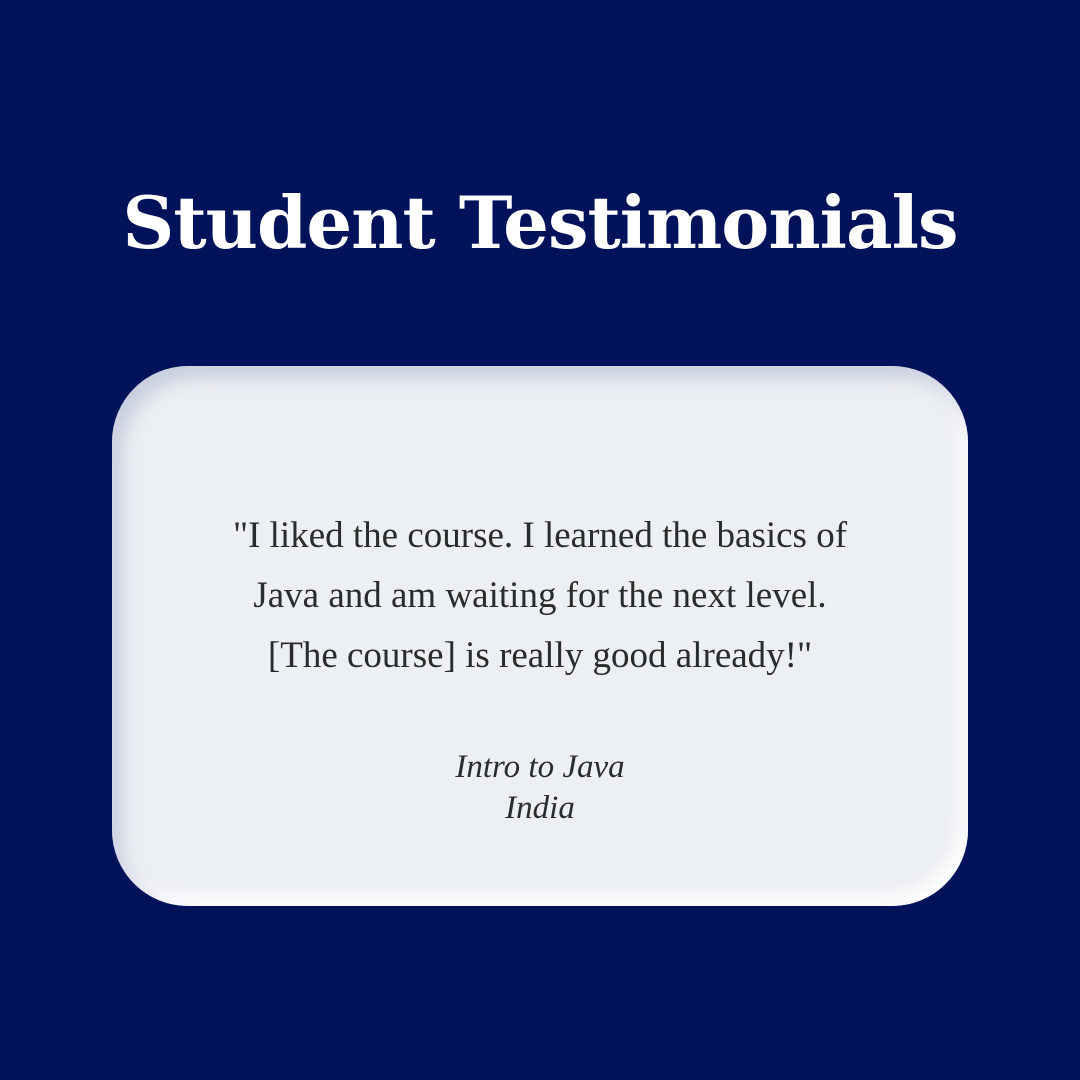  I want to click on page-title: Student Testimonials, so click(540, 222).